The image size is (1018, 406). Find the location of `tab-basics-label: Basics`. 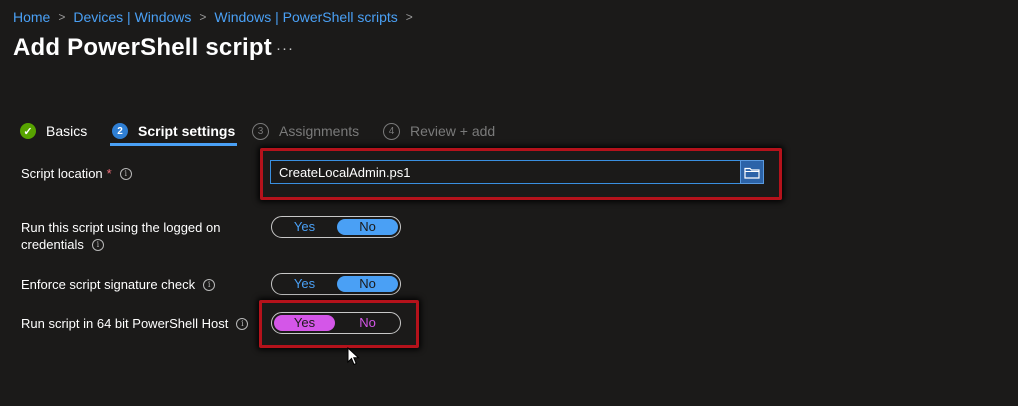

tab-basics-label: Basics is located at coordinates (67, 131).